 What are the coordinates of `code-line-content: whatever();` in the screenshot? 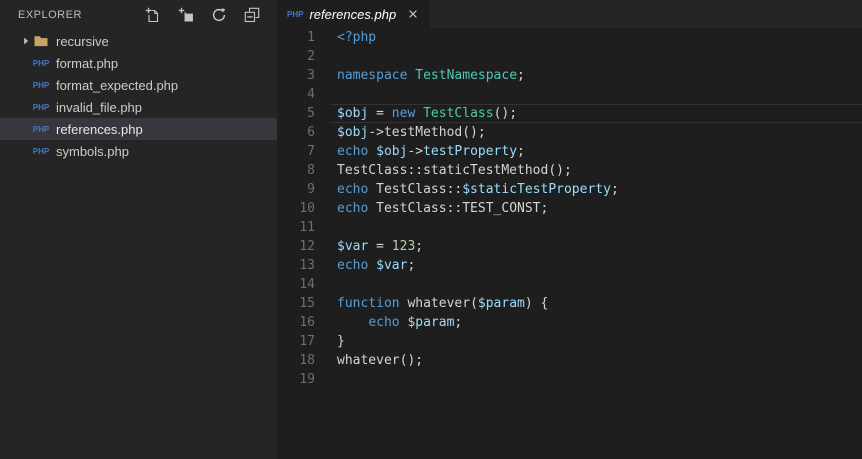 It's located at (596, 360).